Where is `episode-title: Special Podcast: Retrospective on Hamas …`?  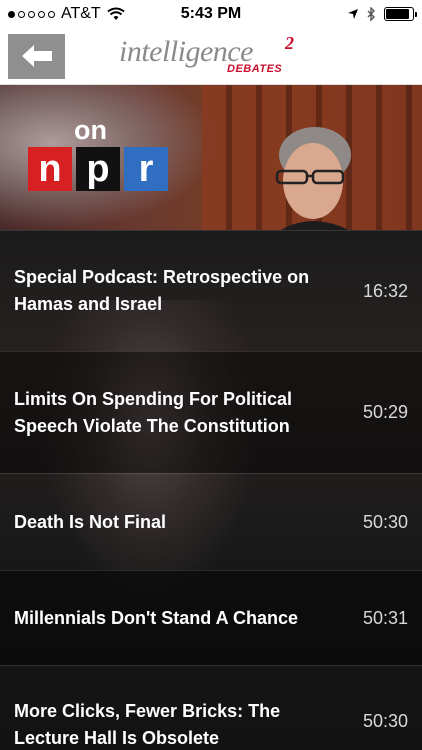 episode-title: Special Podcast: Retrospective on Hamas … is located at coordinates (162, 290).